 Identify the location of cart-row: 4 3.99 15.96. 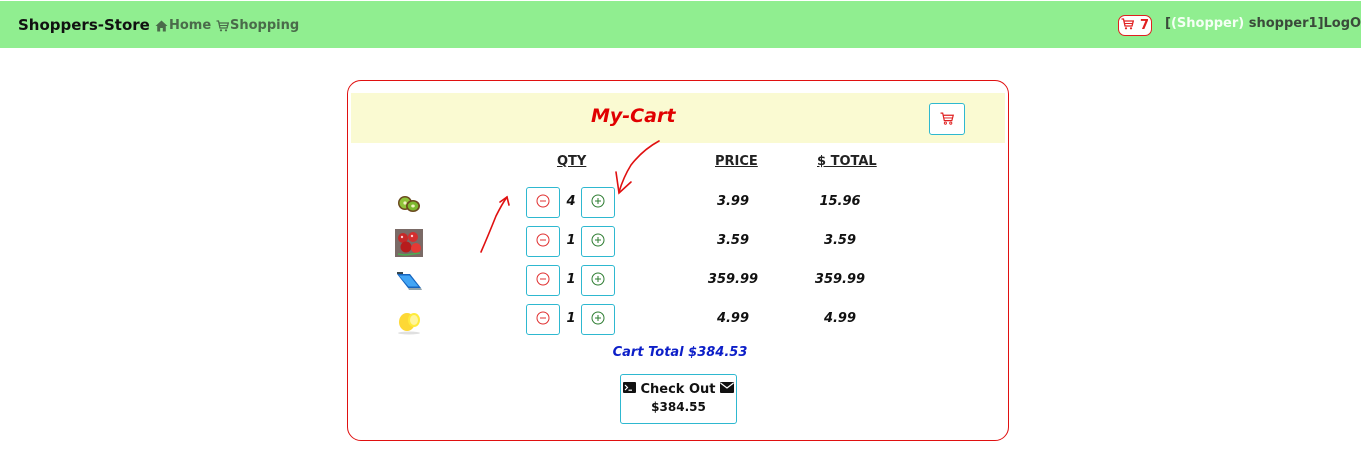
(678, 204).